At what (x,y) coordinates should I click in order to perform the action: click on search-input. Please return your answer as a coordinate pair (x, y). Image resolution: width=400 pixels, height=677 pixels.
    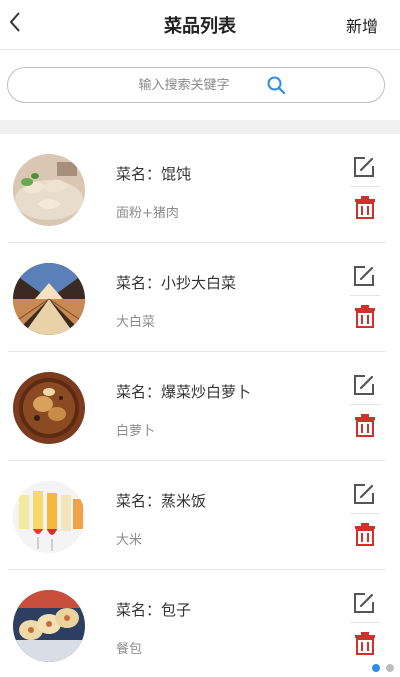
    Looking at the image, I should click on (184, 85).